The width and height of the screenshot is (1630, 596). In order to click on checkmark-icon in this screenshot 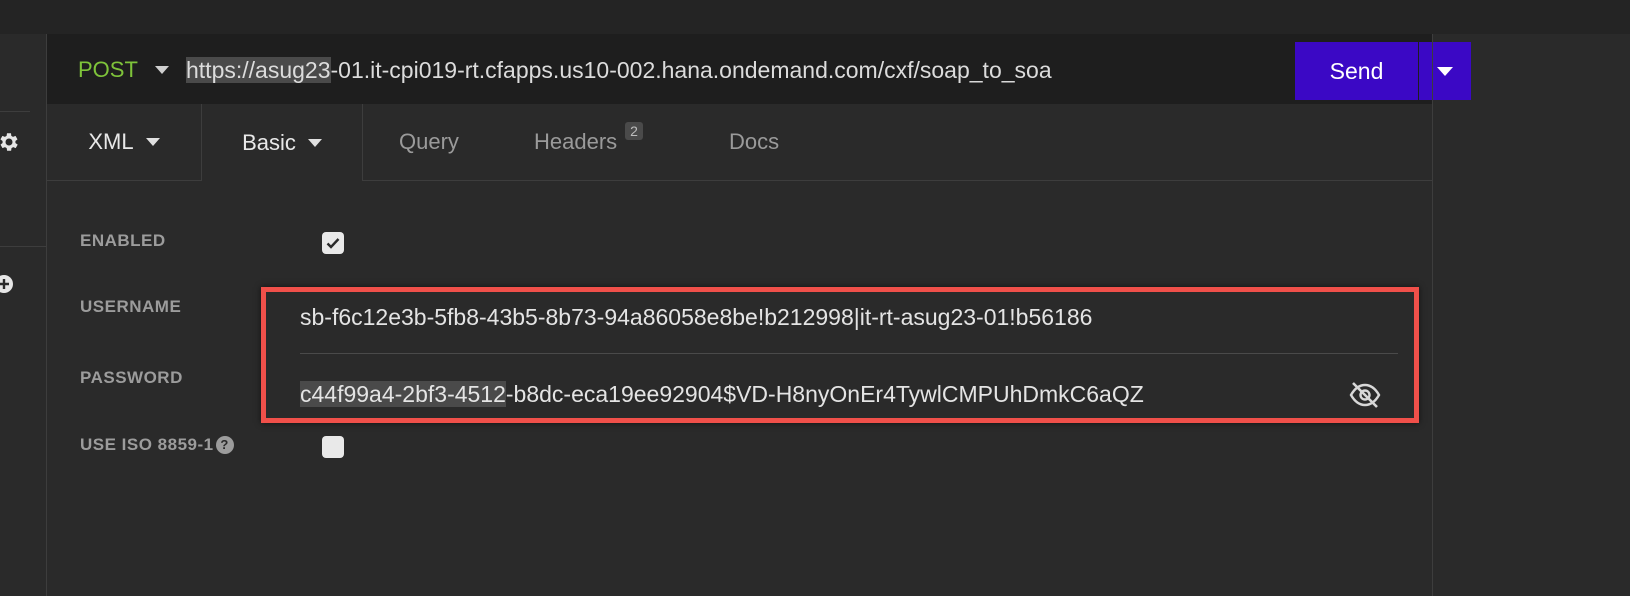, I will do `click(333, 243)`.